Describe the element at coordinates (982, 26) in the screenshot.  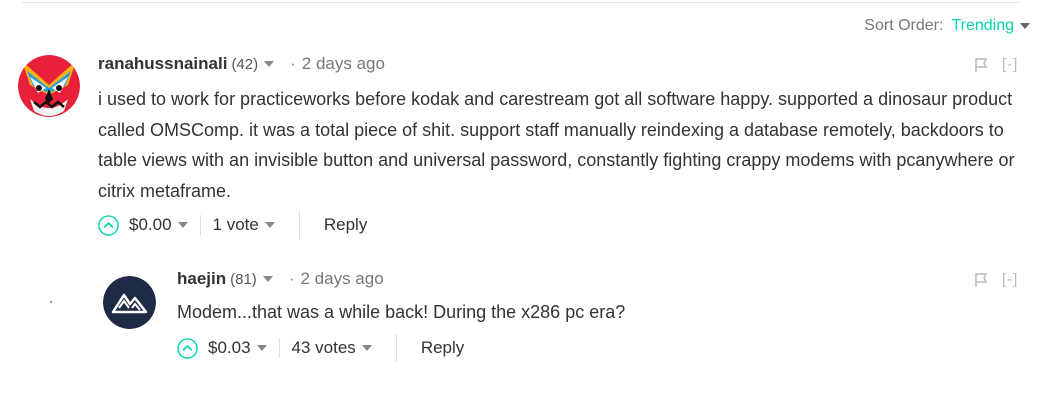
I see `sort-order-dropdown: Trending` at that location.